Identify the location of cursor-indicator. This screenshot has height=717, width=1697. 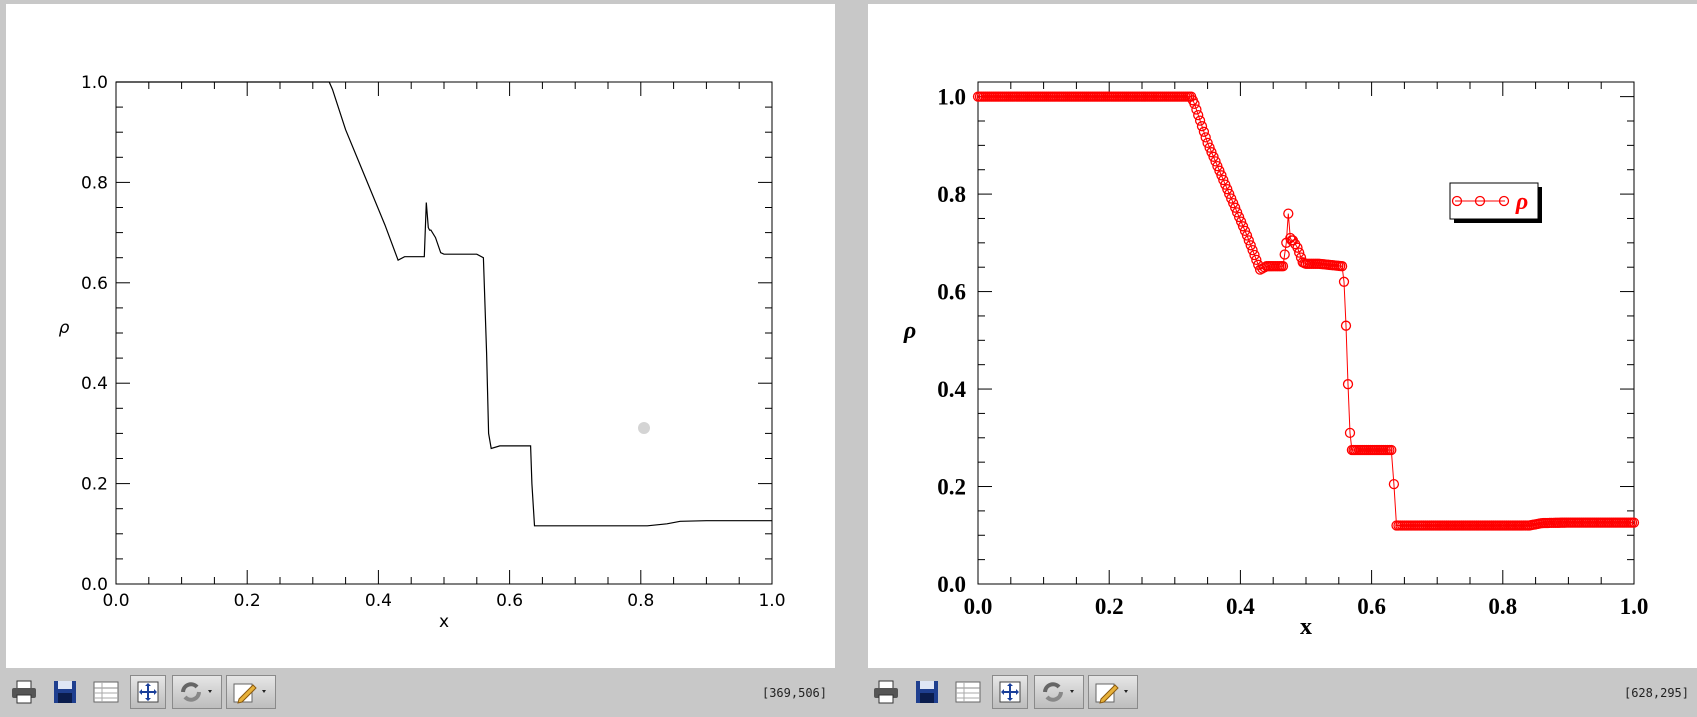
(644, 428).